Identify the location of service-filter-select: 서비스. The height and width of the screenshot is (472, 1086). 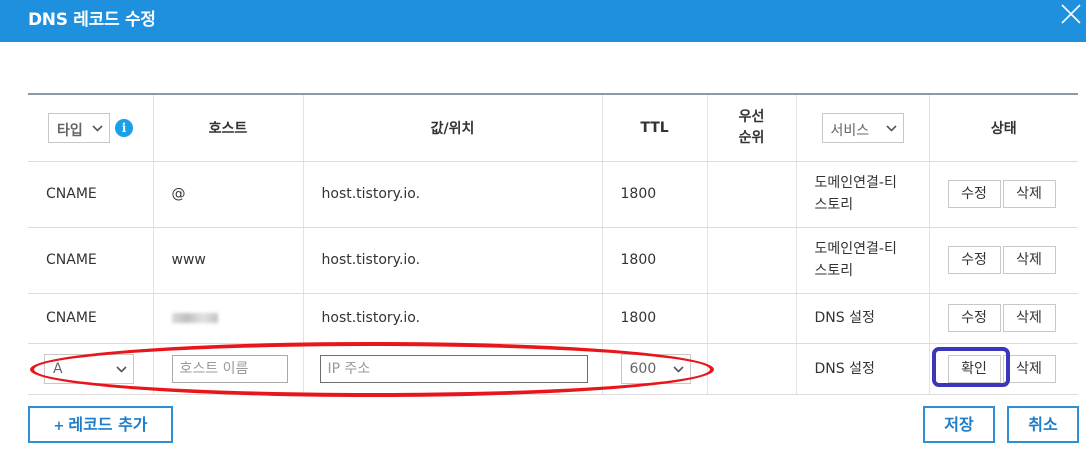
(862, 127).